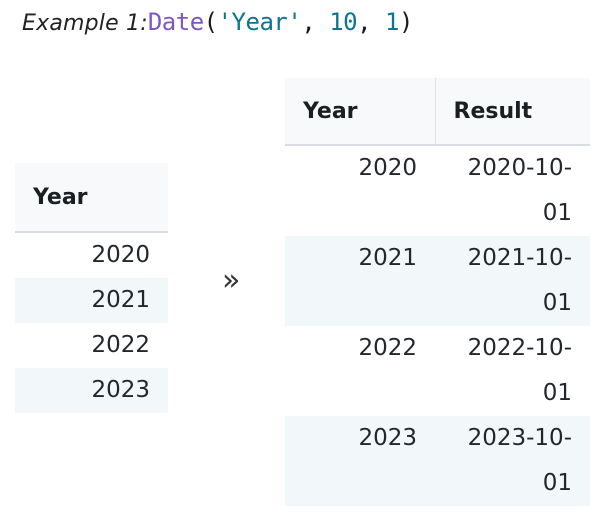 The height and width of the screenshot is (520, 608). I want to click on table-row: 2023, so click(91, 390).